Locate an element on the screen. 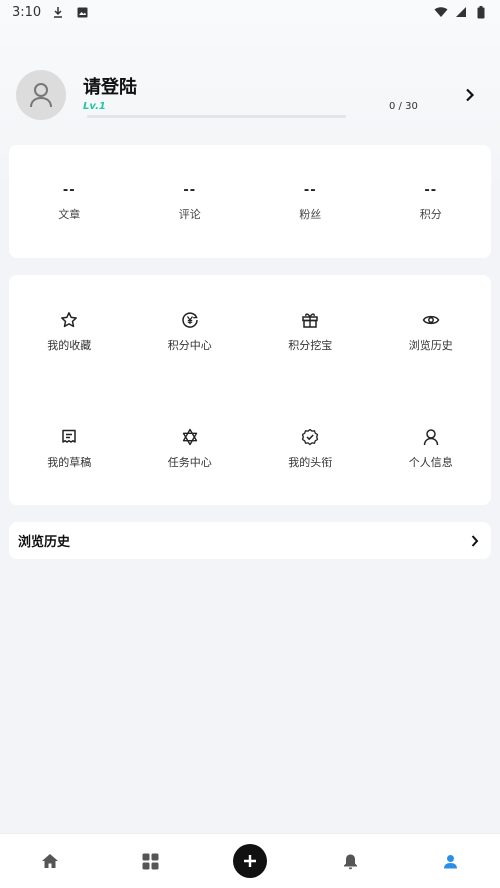  history-section: 浏览历史 is located at coordinates (250, 540).